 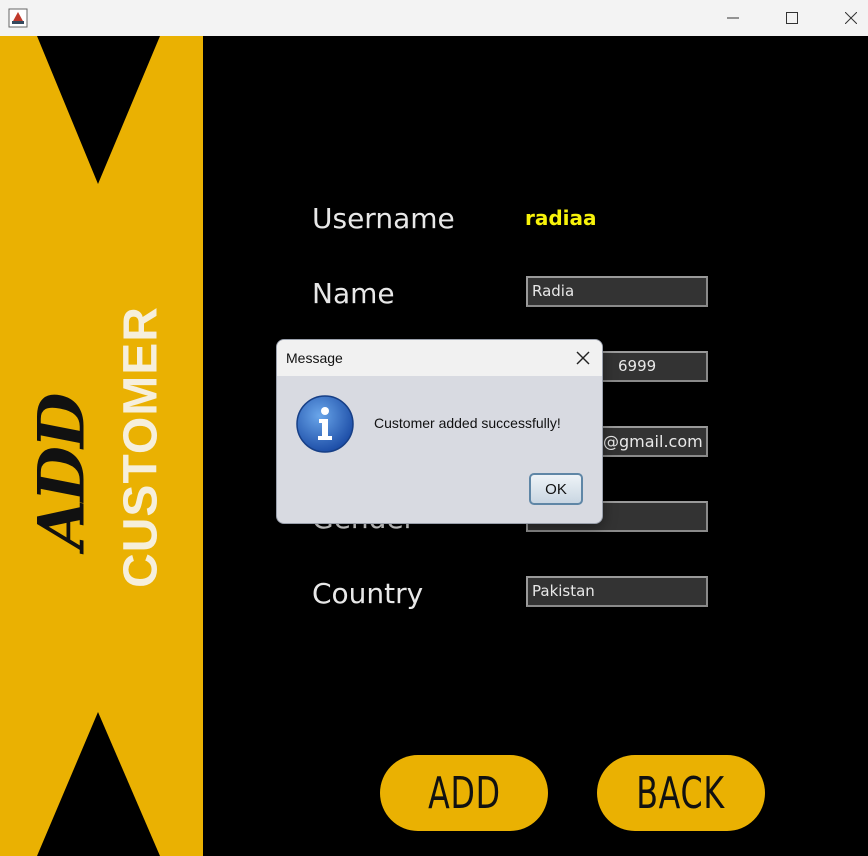 I want to click on java-app-icon, so click(x=18, y=18).